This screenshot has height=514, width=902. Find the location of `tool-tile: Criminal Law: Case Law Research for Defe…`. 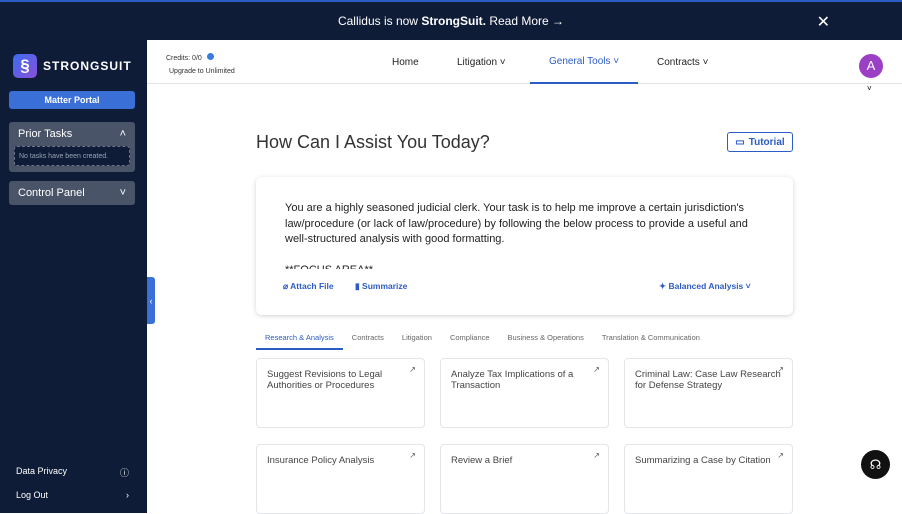

tool-tile: Criminal Law: Case Law Research for Defe… is located at coordinates (708, 393).